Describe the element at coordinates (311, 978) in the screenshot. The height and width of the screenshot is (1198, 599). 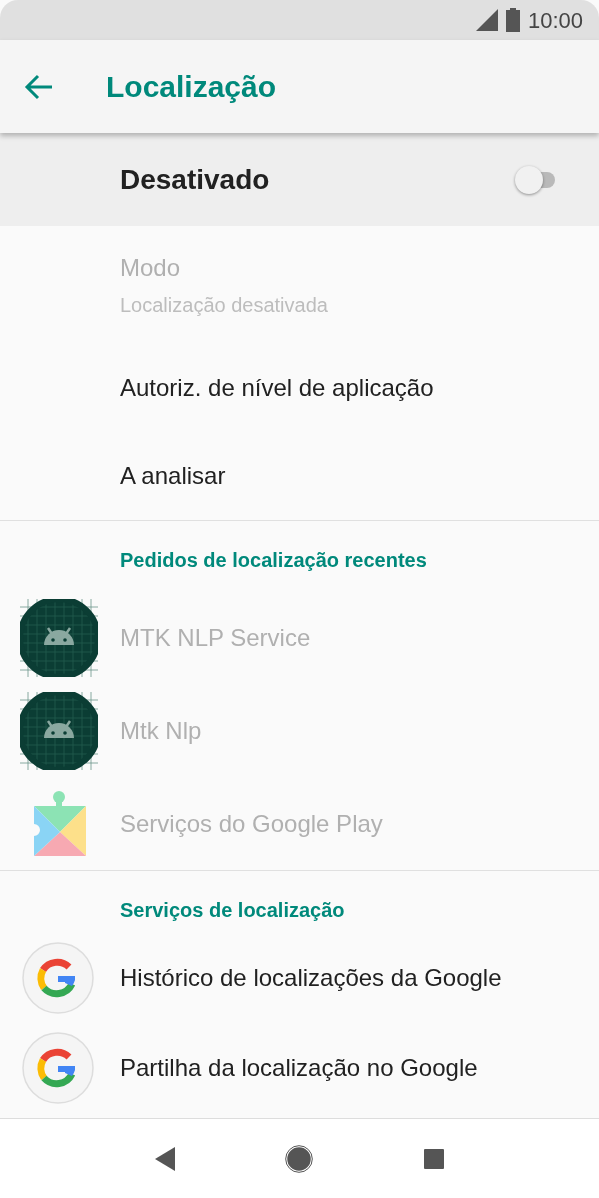
I see `app-name: Histórico de localizações da Google` at that location.